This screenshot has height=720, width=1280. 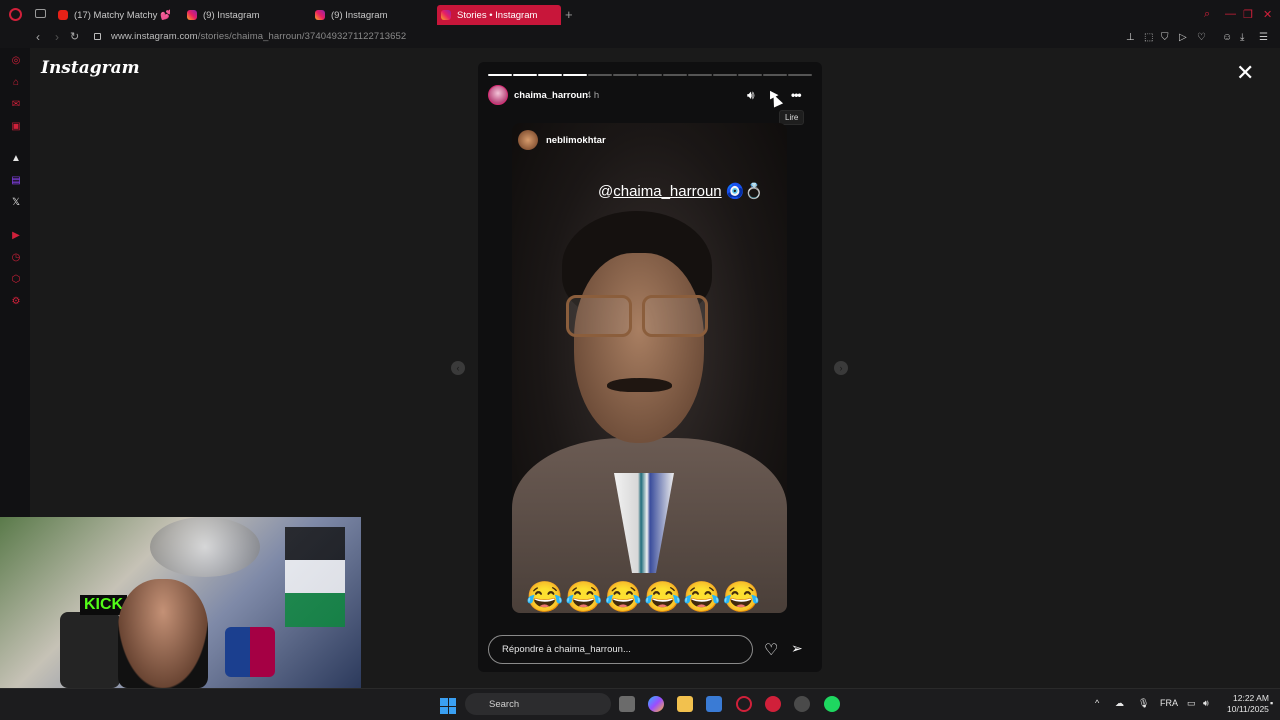 I want to click on next-story-icon: ›, so click(x=841, y=368).